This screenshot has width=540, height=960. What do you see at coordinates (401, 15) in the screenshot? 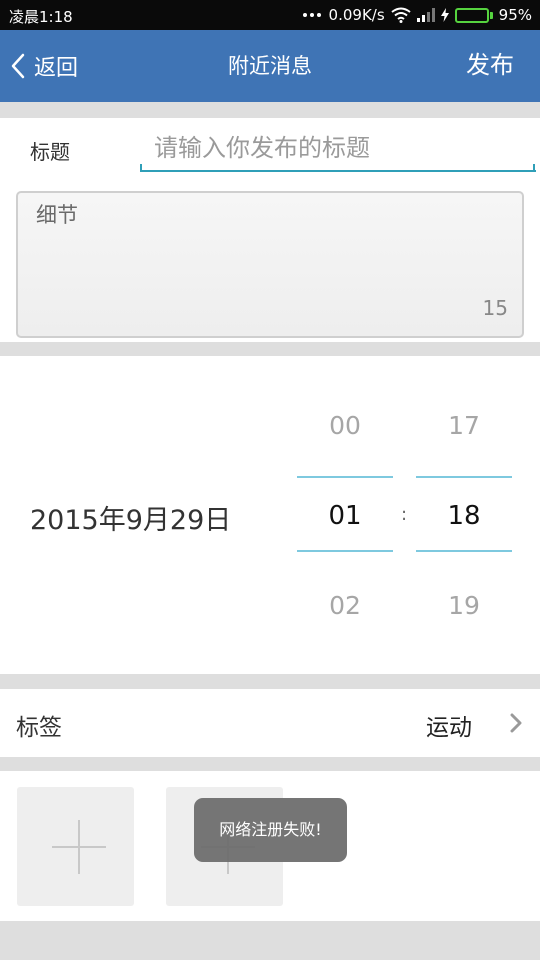
I see `wifi-icon` at bounding box center [401, 15].